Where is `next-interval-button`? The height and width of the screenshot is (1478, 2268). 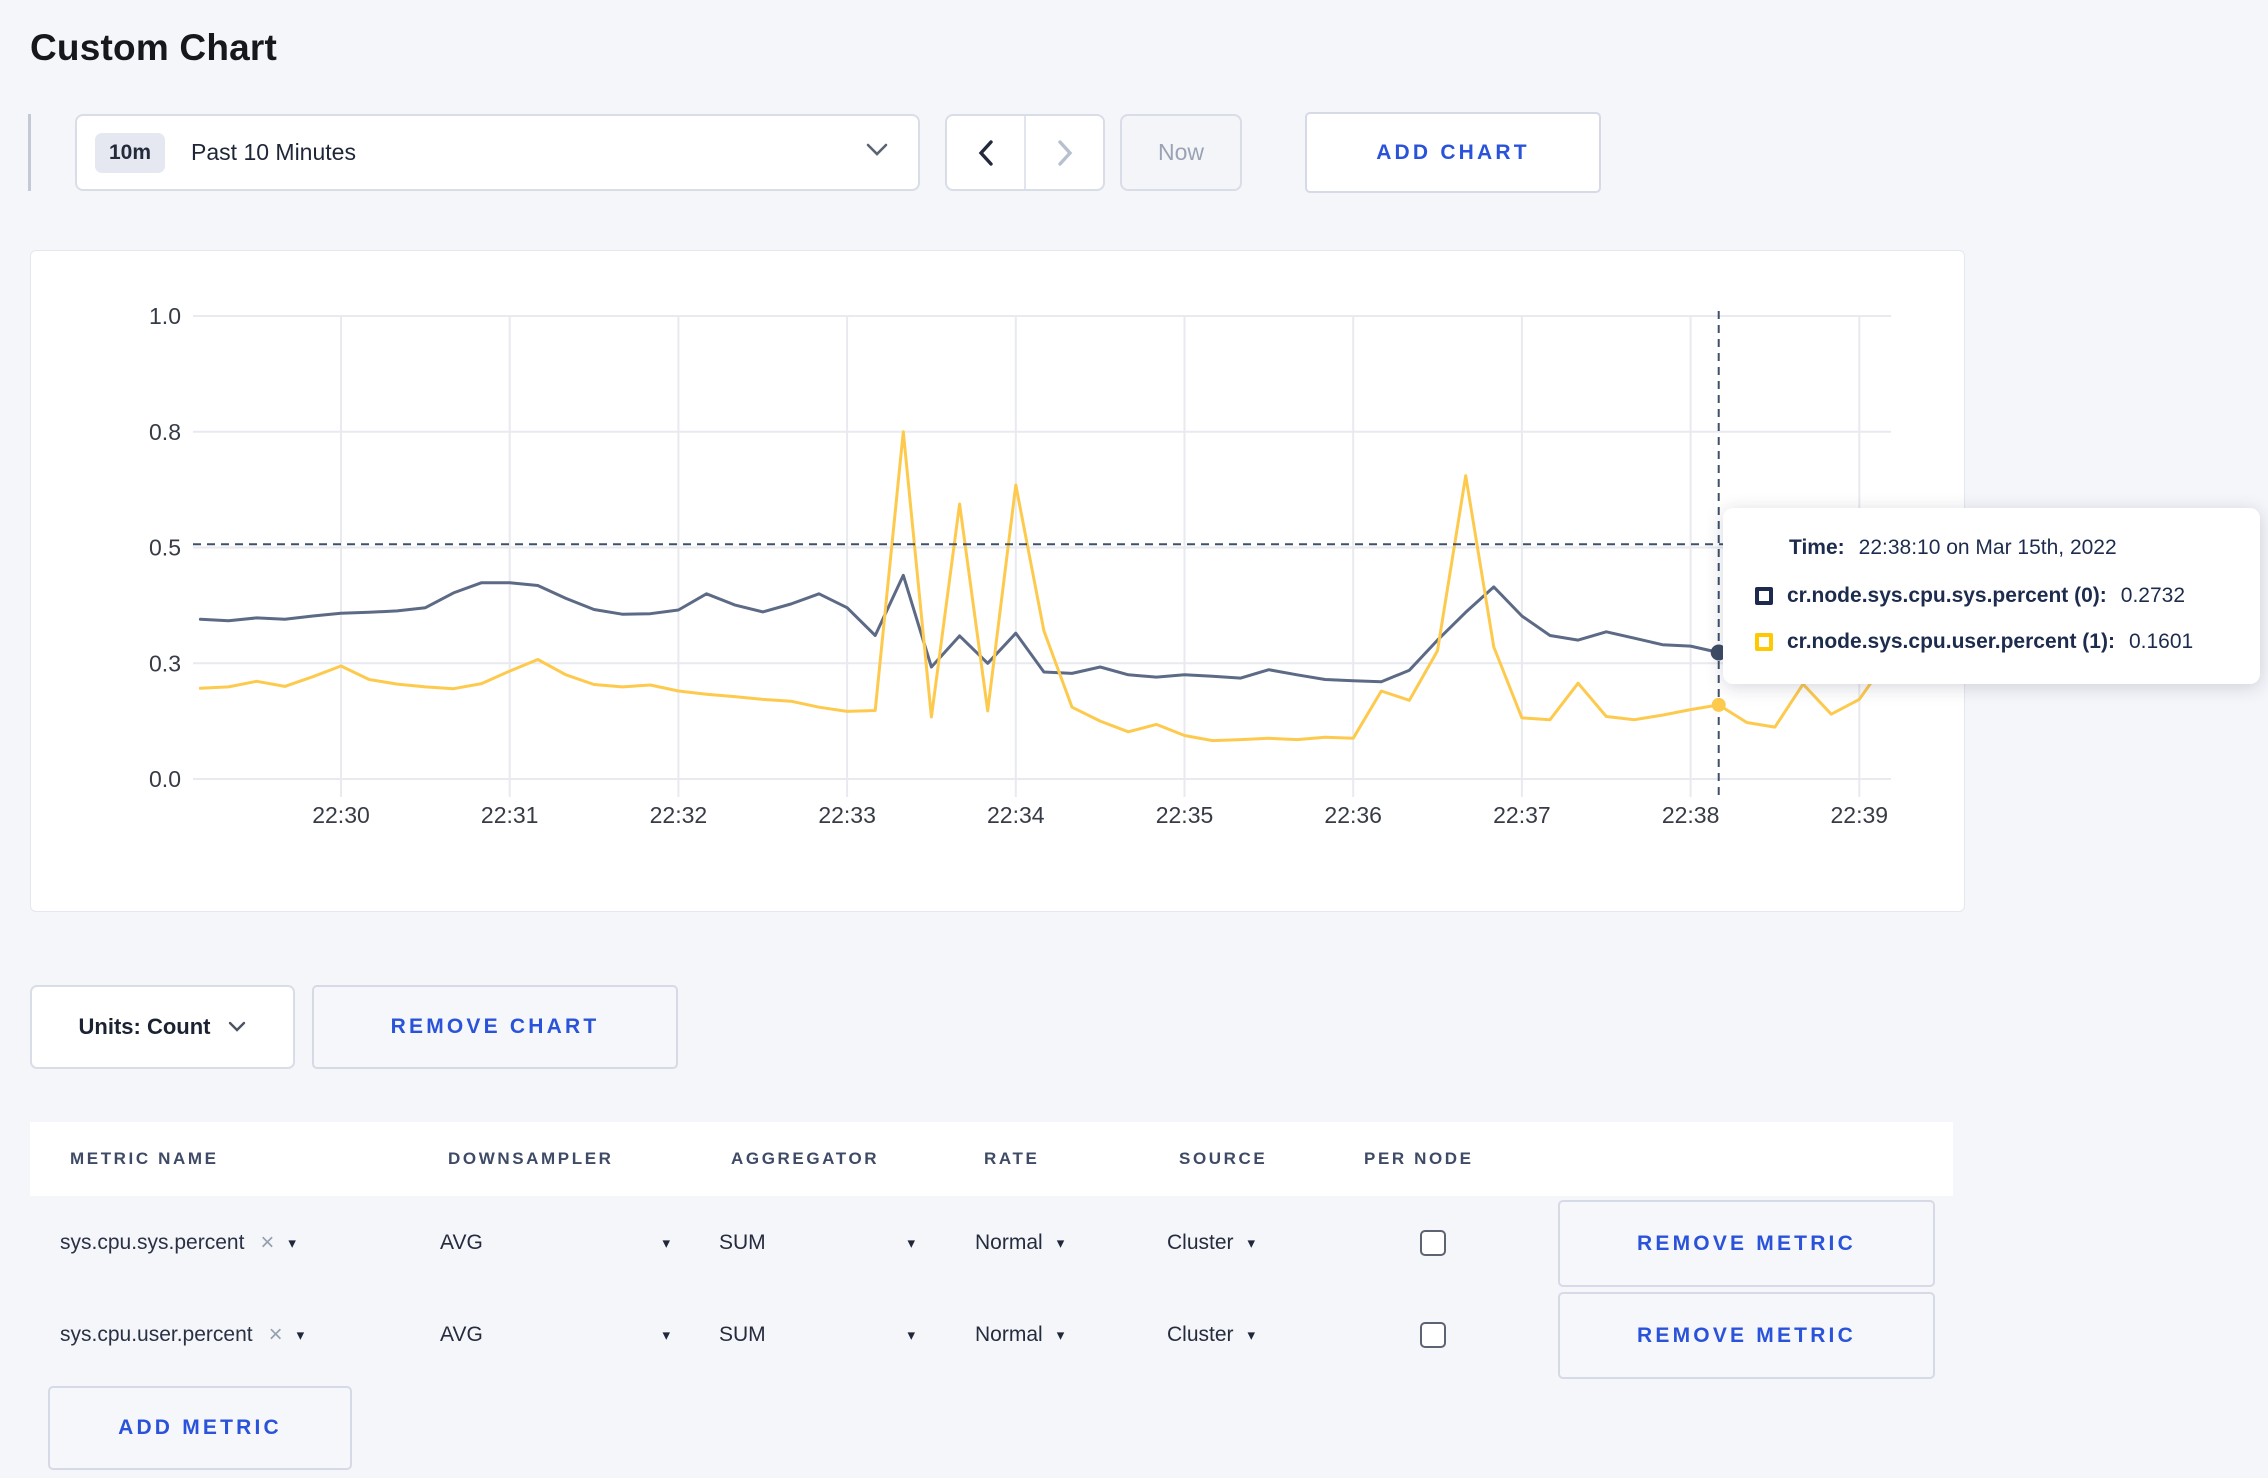
next-interval-button is located at coordinates (1064, 152).